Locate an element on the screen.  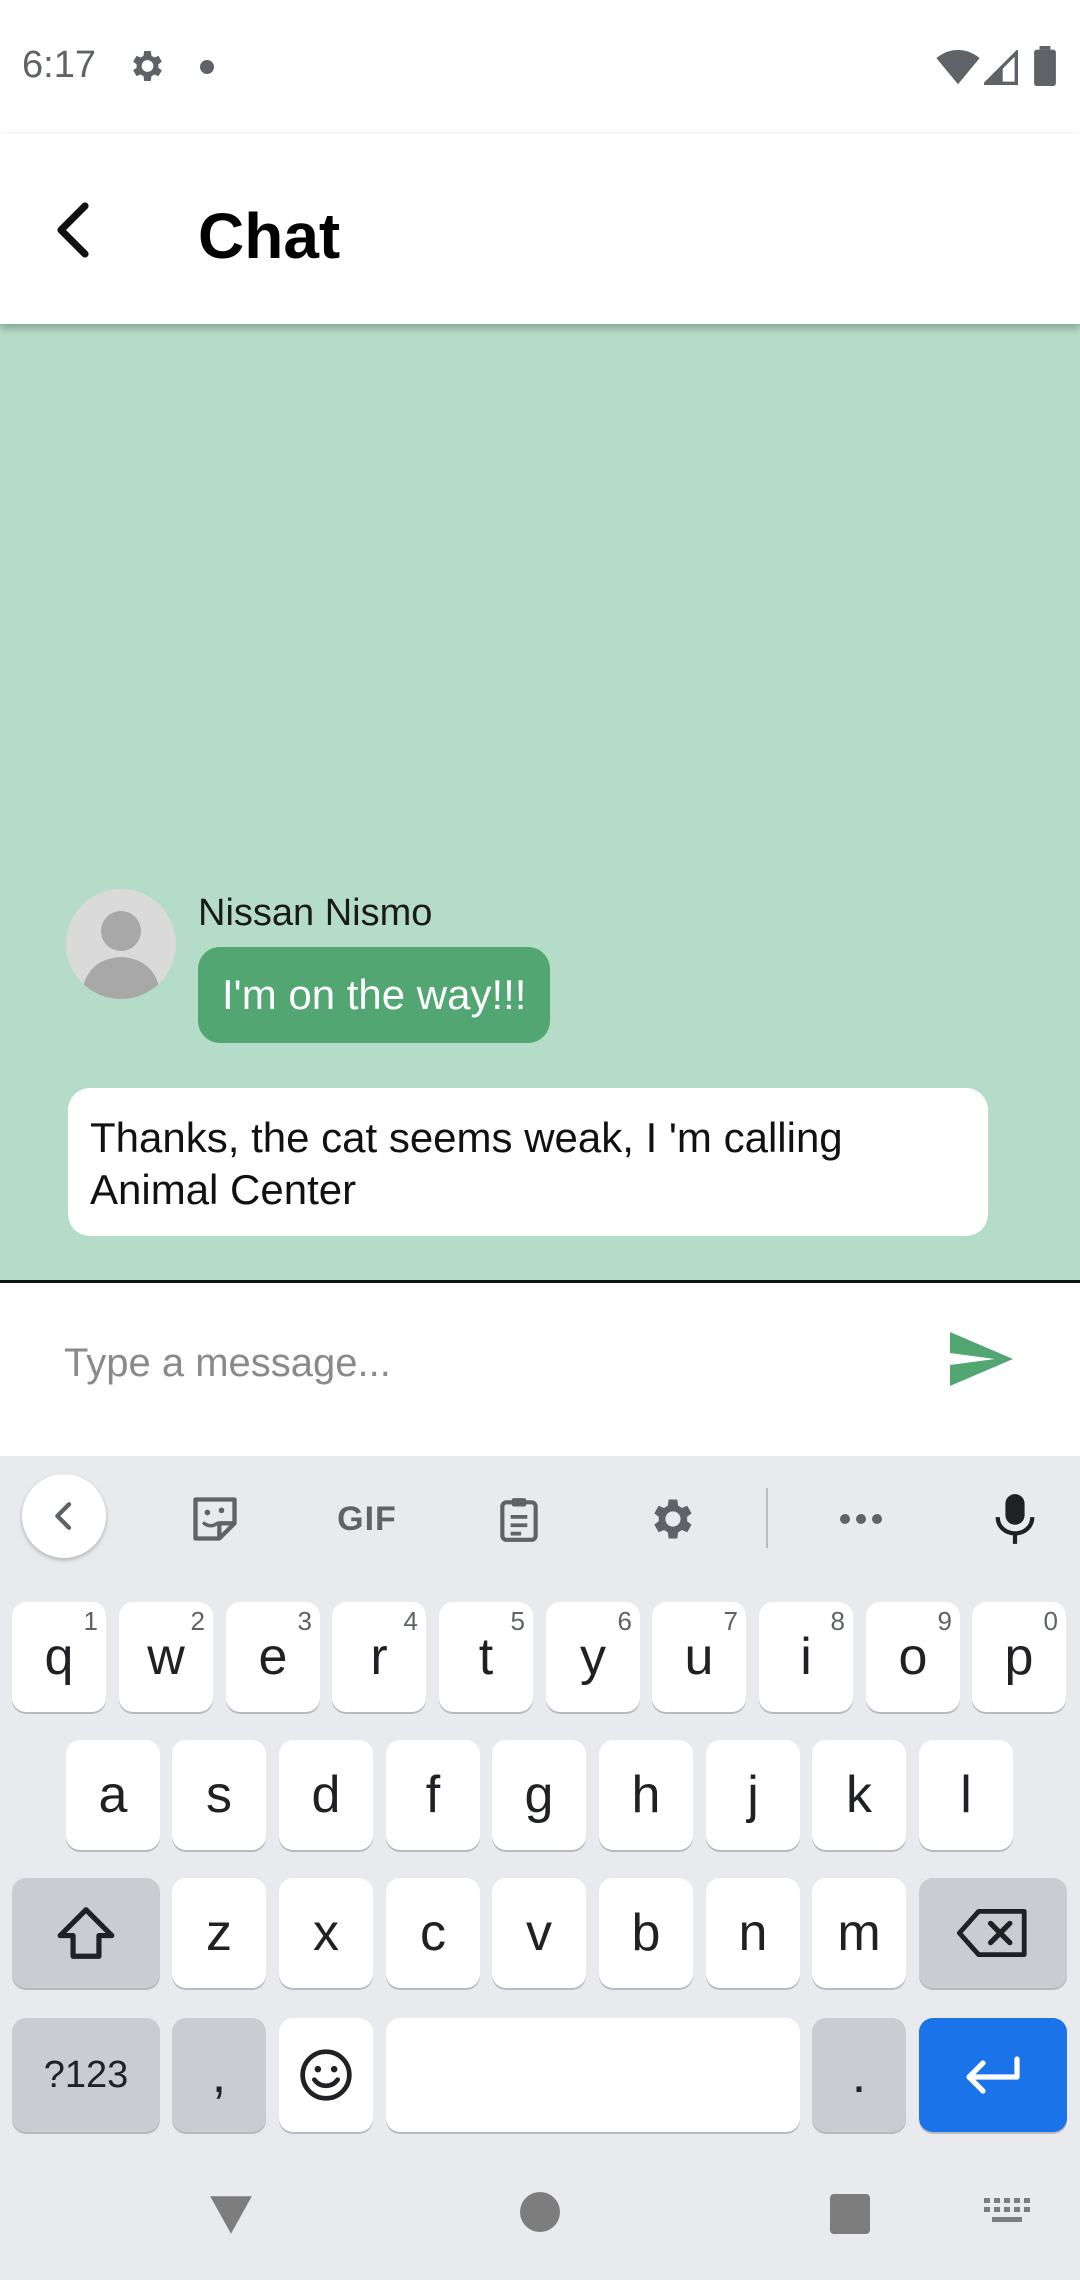
key-hint: 8 is located at coordinates (837, 1621).